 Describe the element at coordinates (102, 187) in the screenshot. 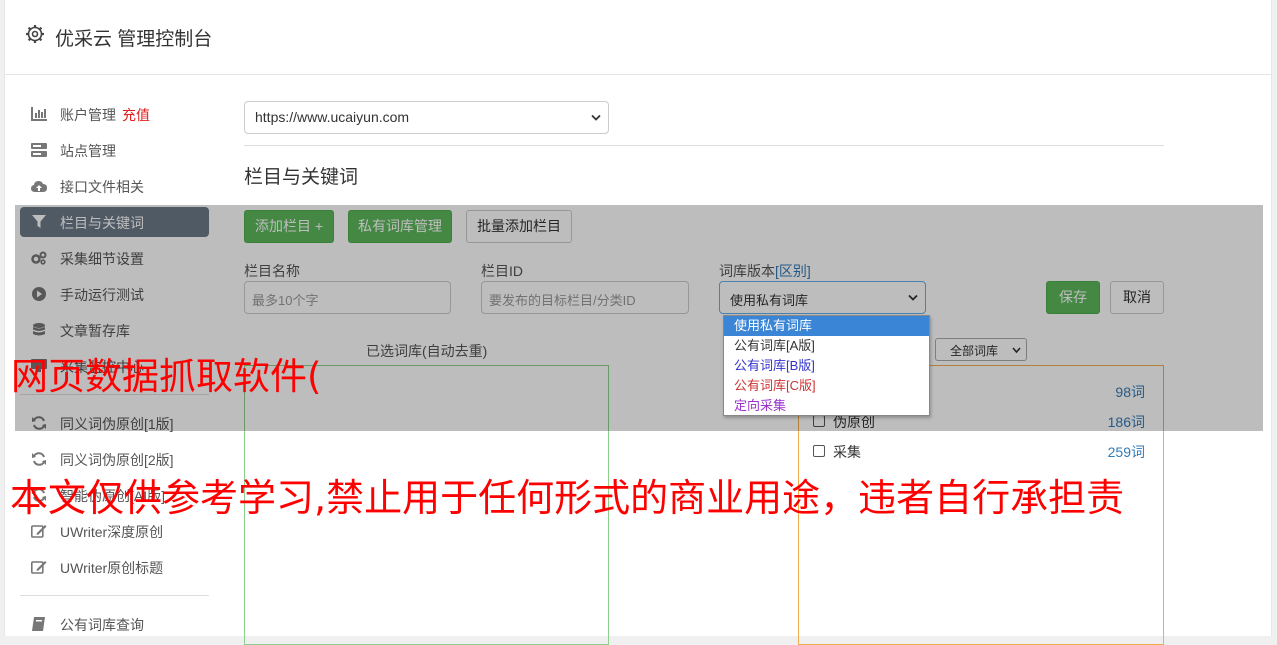

I see `sidebar-item-label: 接口文件相关` at that location.